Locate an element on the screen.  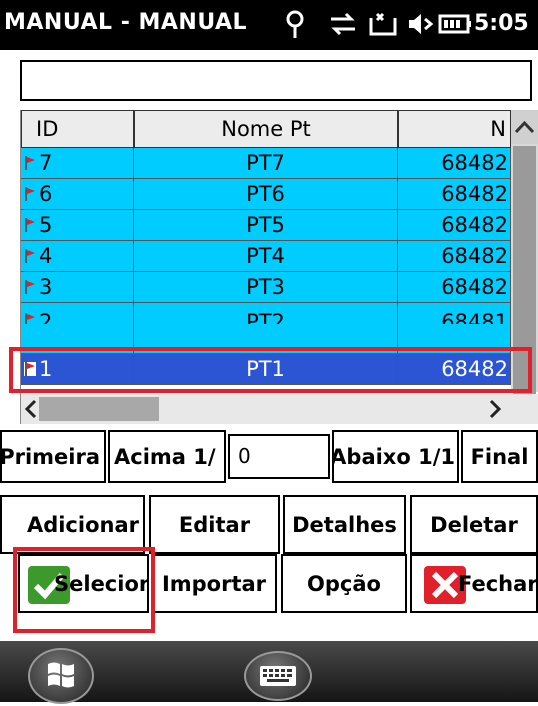
search-input is located at coordinates (276, 80).